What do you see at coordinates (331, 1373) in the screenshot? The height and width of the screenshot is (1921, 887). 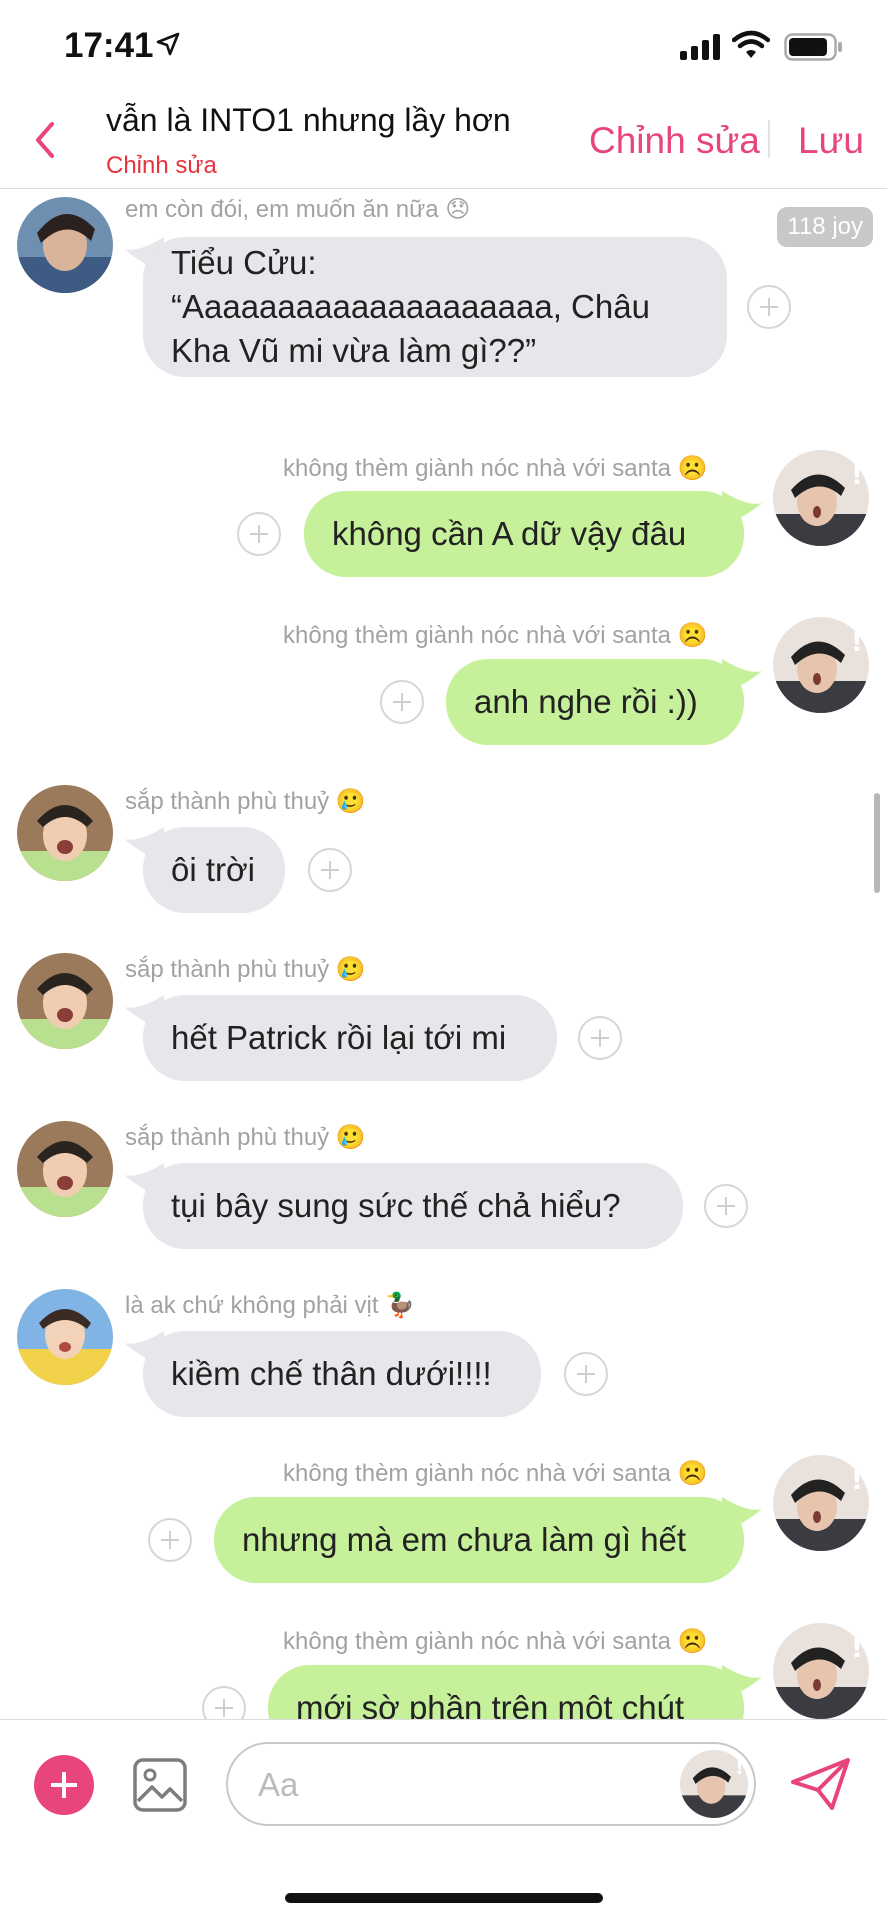 I see `message-text: kiềm chế thân dưới!!!!` at bounding box center [331, 1373].